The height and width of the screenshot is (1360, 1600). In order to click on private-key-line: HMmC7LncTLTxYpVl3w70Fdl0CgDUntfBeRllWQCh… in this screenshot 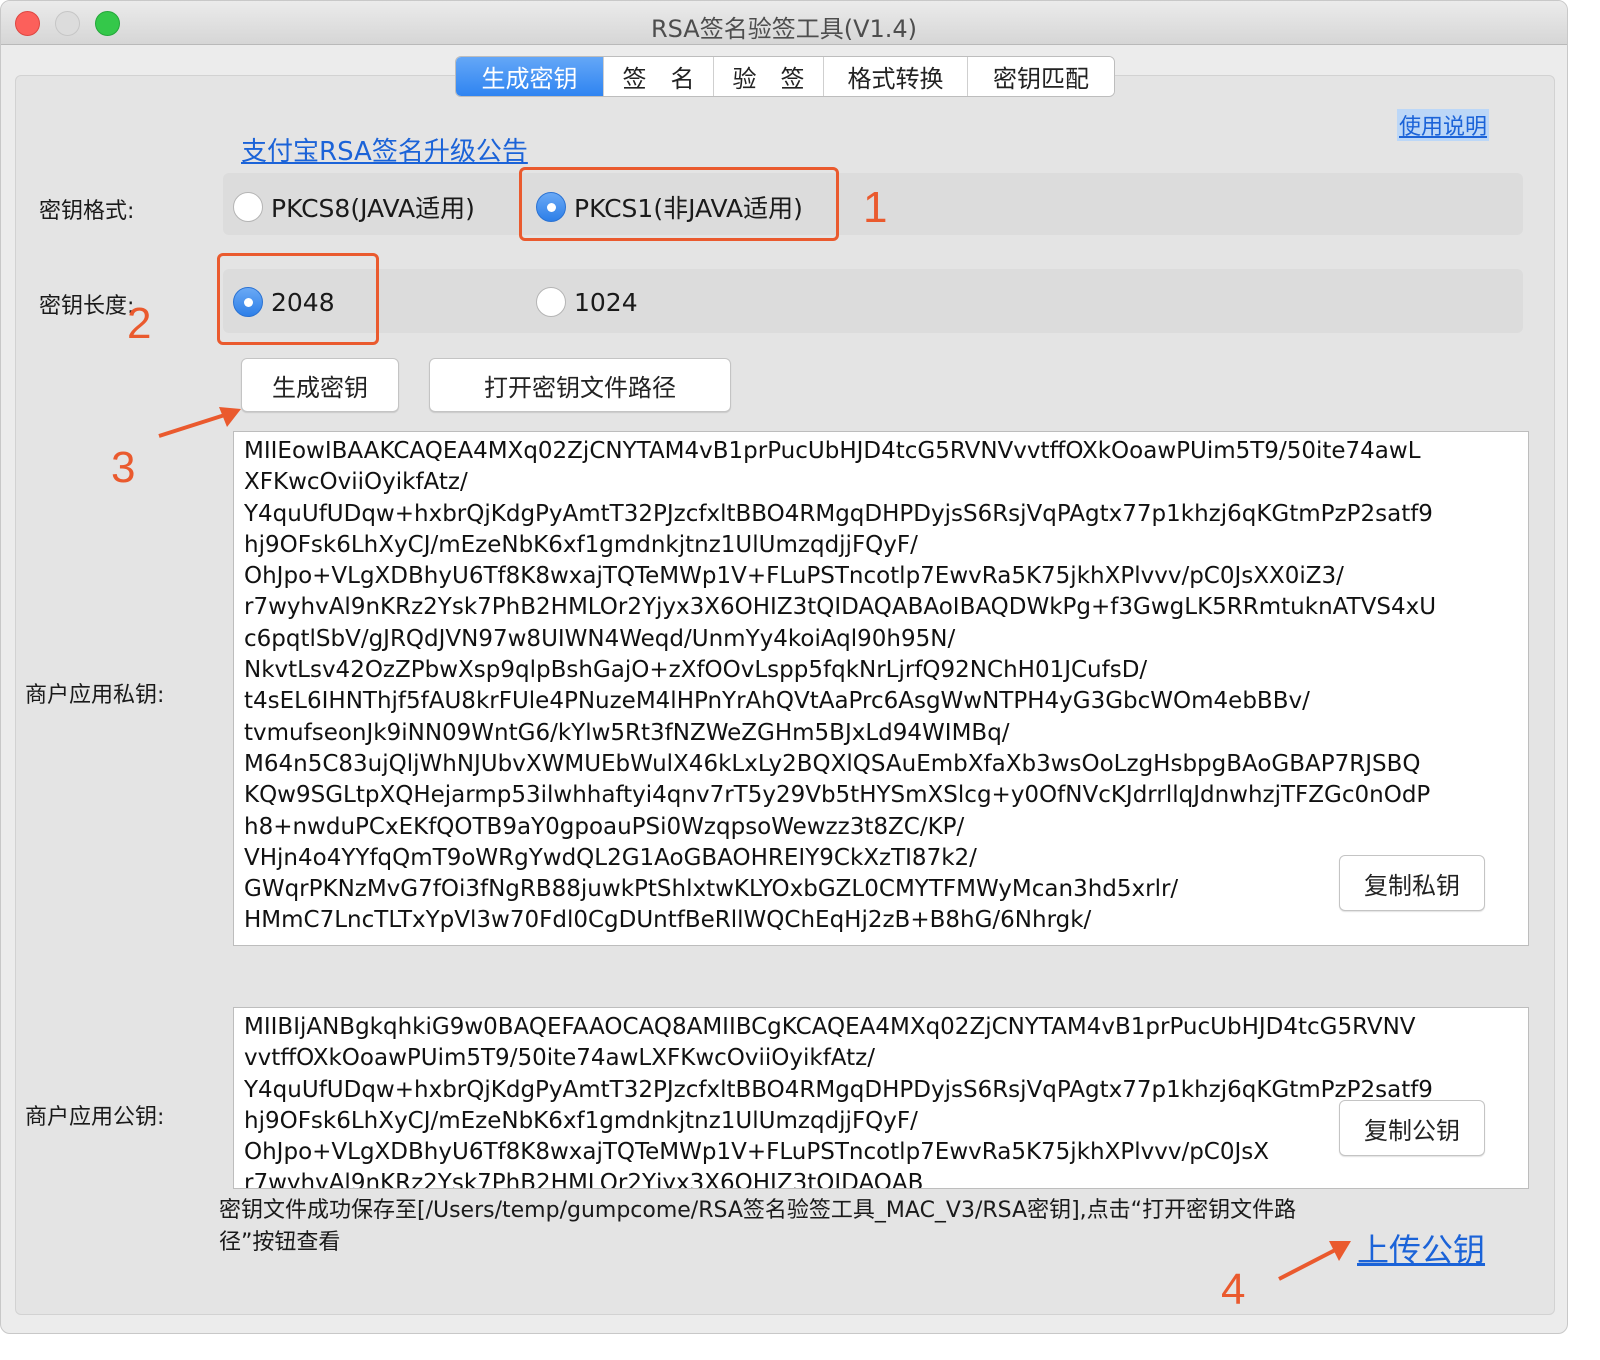, I will do `click(668, 920)`.